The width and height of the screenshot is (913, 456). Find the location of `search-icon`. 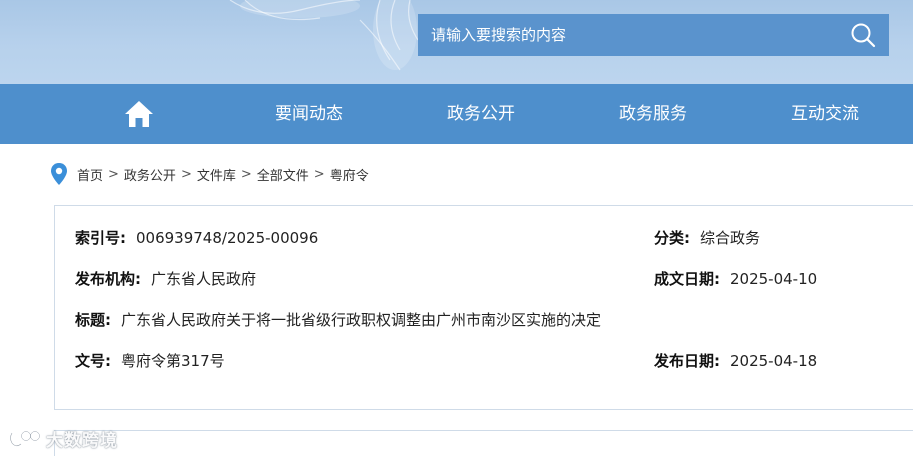

search-icon is located at coordinates (863, 35).